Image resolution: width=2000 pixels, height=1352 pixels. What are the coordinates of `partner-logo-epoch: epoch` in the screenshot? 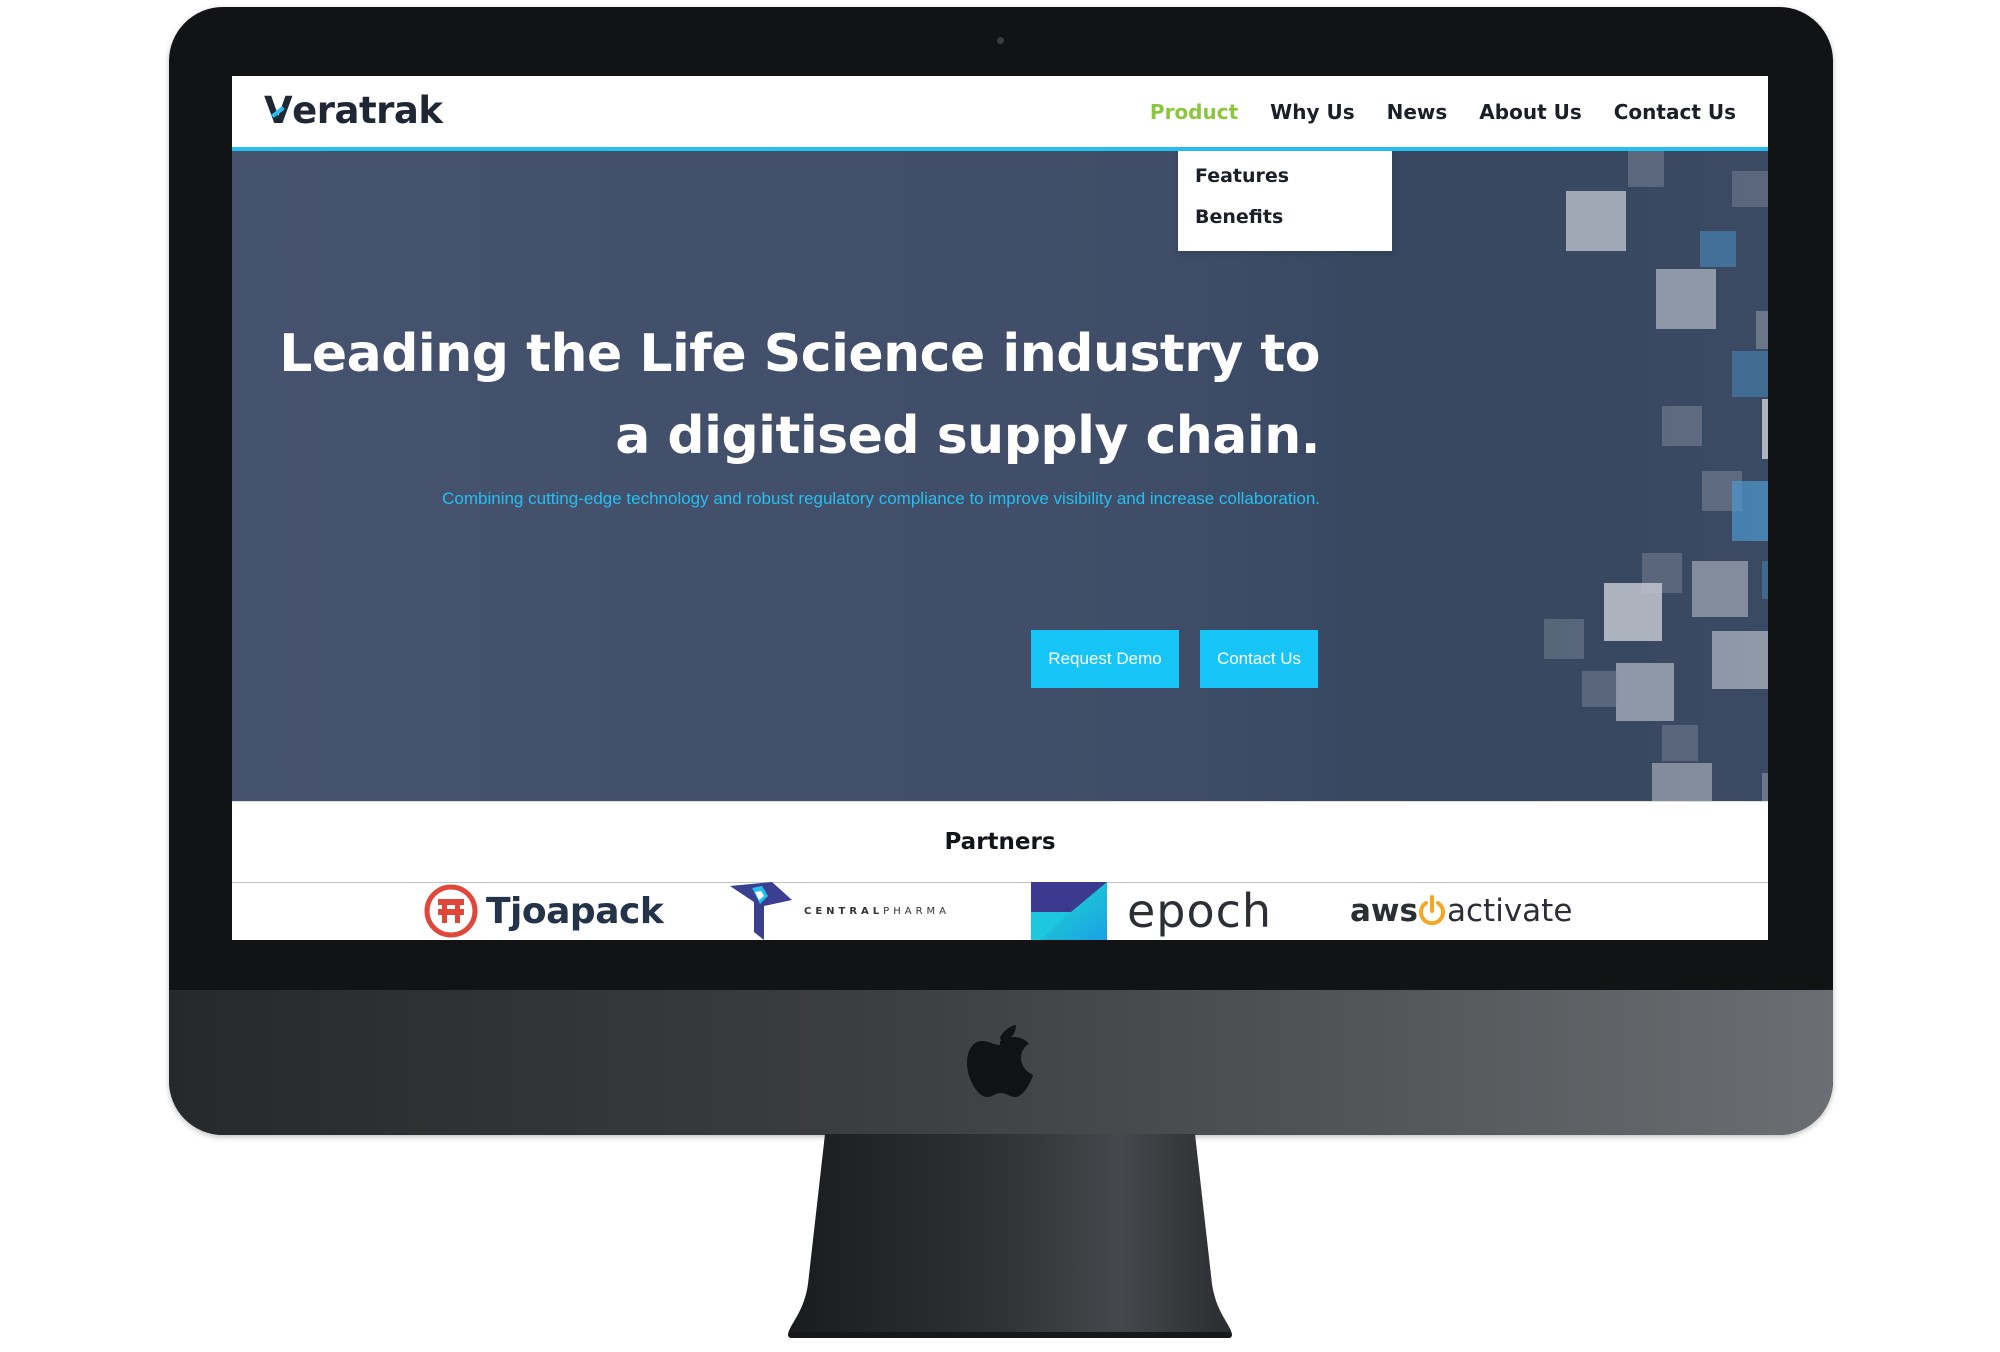 It's located at (1151, 911).